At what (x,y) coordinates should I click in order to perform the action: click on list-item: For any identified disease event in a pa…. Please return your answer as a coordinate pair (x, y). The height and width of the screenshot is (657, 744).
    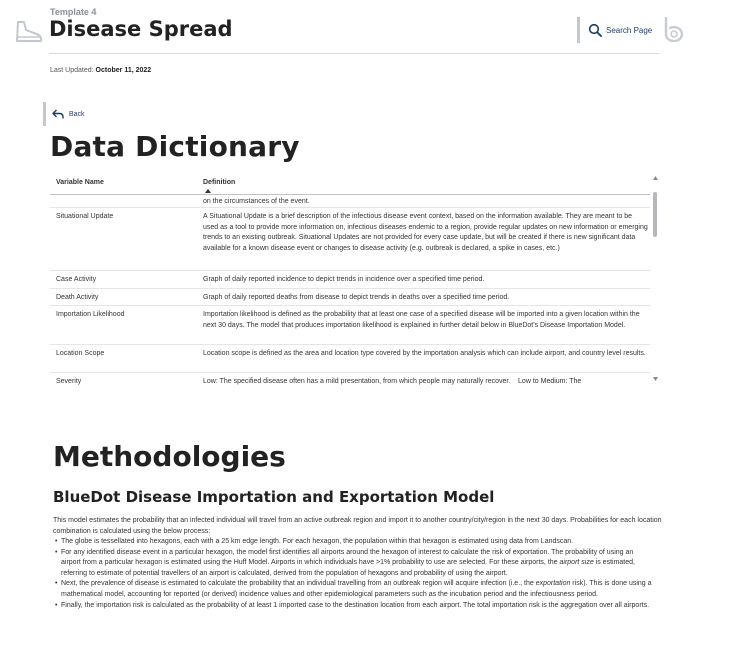
    Looking at the image, I should click on (353, 564).